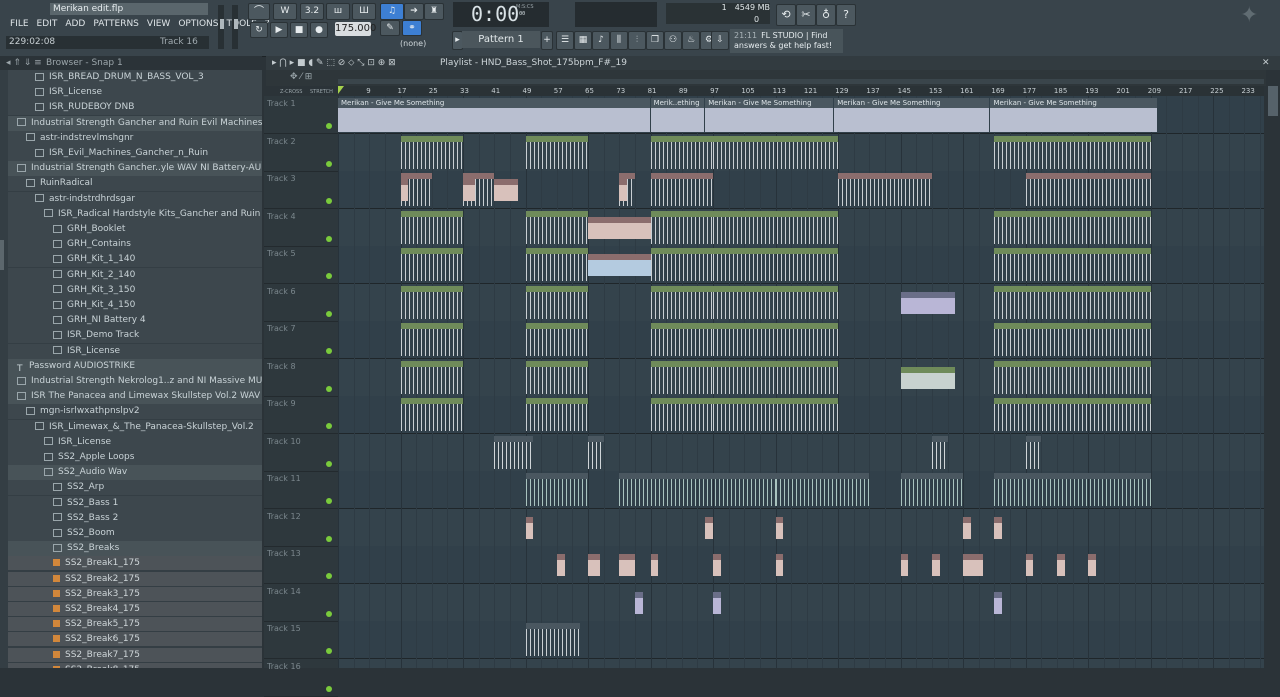  I want to click on track-header: Track 13, so click(301, 565).